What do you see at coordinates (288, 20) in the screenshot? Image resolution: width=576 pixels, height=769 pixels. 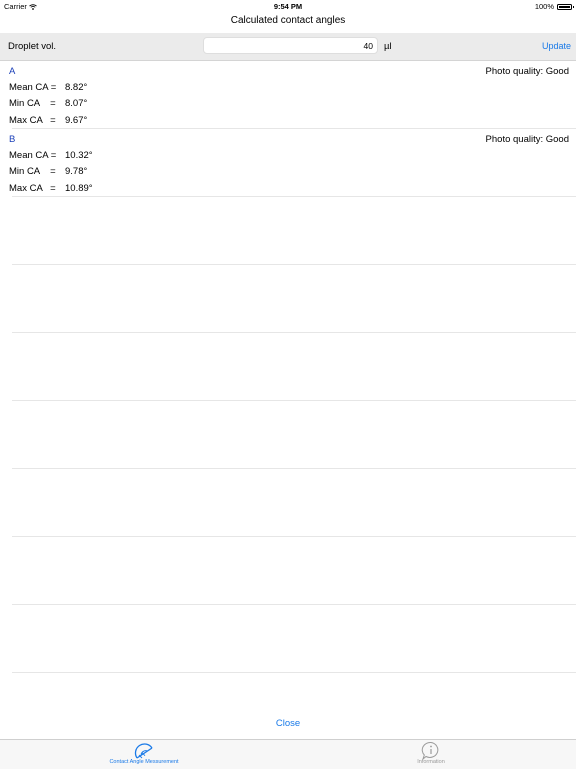 I see `page-title: Calculated contact angles` at bounding box center [288, 20].